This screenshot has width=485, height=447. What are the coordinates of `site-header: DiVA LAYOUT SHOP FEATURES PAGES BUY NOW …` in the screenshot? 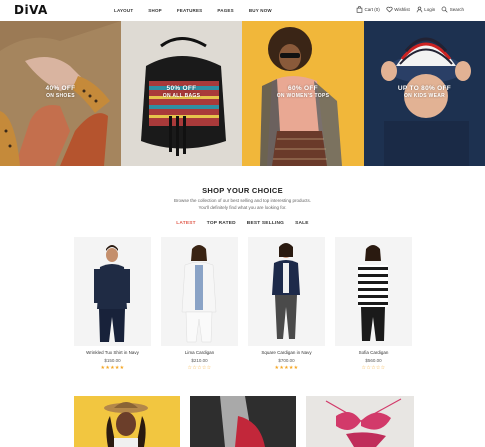 It's located at (242, 10).